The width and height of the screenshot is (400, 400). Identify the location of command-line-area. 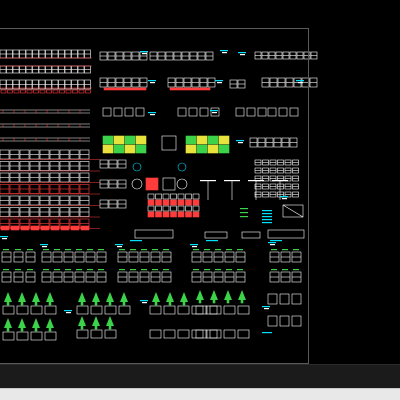
(200, 376).